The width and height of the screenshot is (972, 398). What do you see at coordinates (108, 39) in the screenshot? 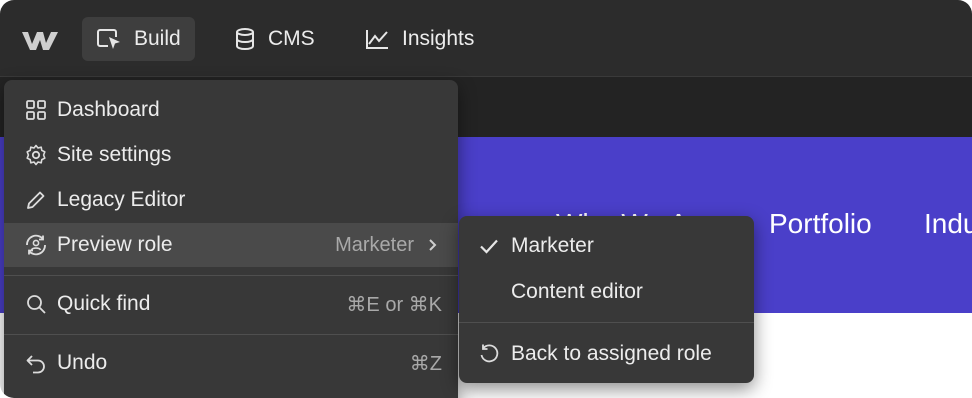
I see `cursor-box-icon` at bounding box center [108, 39].